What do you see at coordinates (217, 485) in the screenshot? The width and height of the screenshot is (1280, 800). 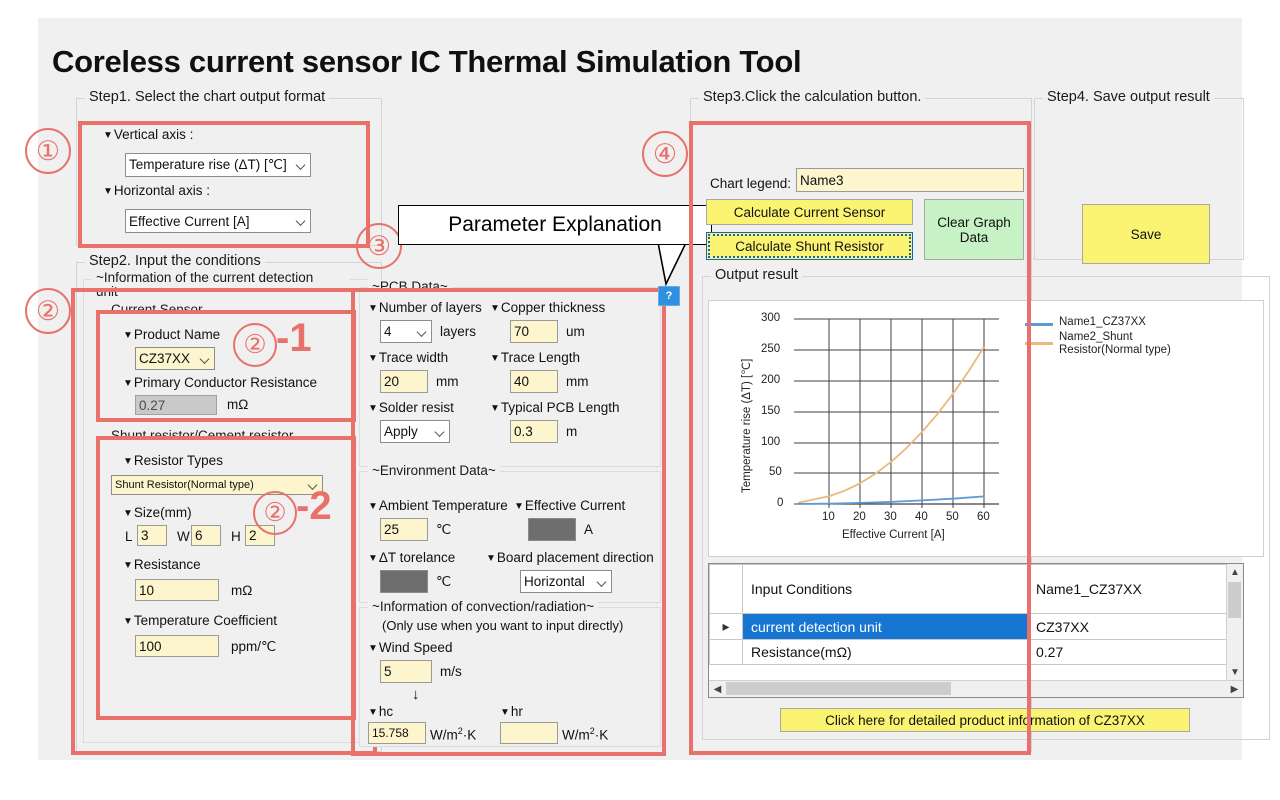 I see `resistor-types-select: Shunt Resistor(Normal type)` at bounding box center [217, 485].